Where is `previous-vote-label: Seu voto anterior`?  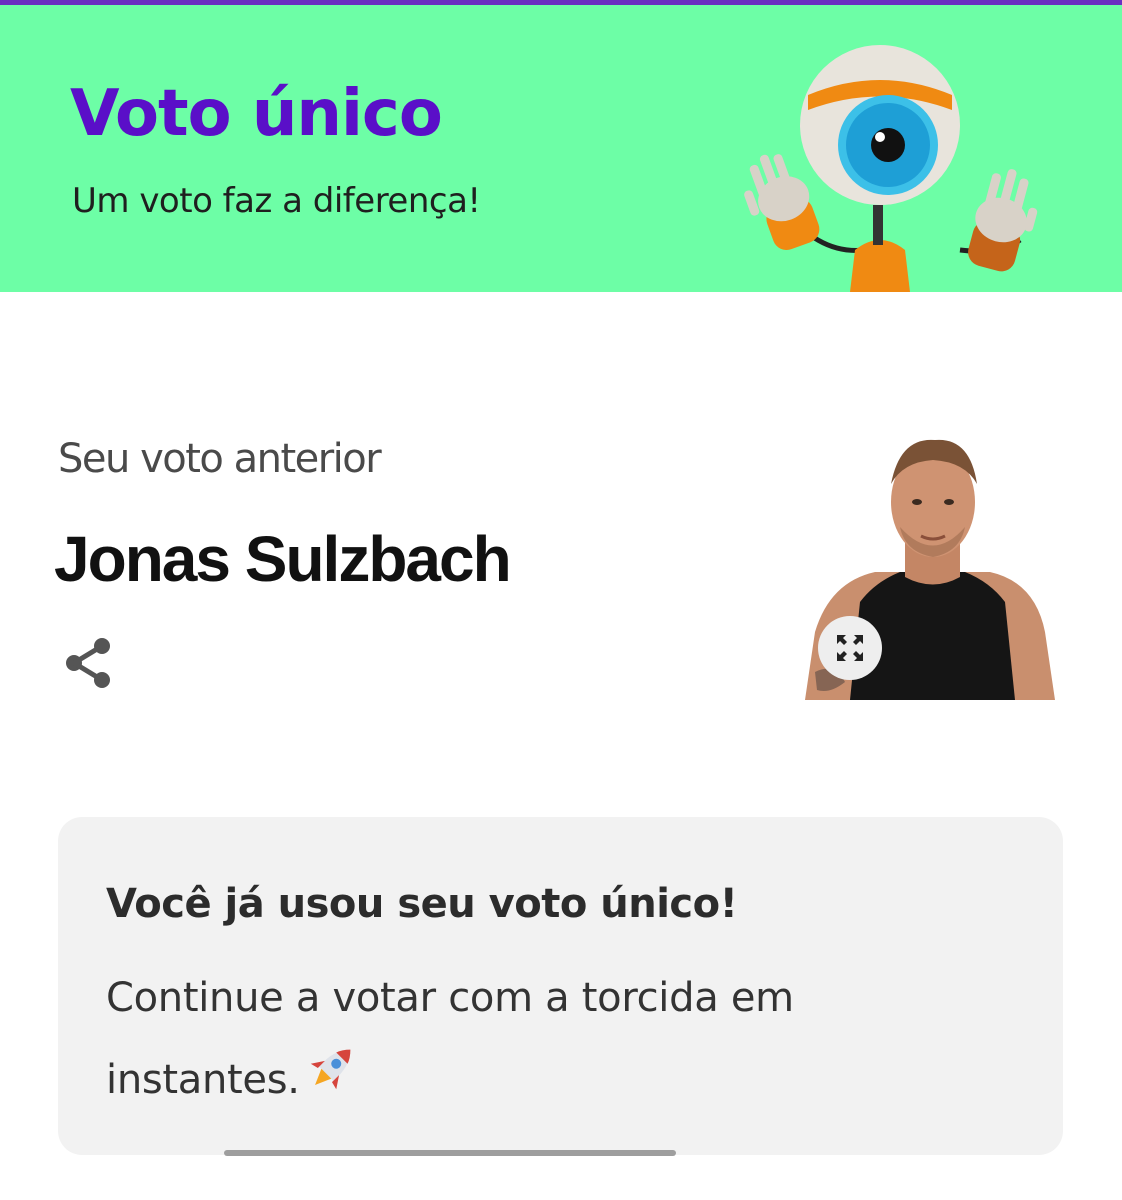
previous-vote-label: Seu voto anterior is located at coordinates (220, 459).